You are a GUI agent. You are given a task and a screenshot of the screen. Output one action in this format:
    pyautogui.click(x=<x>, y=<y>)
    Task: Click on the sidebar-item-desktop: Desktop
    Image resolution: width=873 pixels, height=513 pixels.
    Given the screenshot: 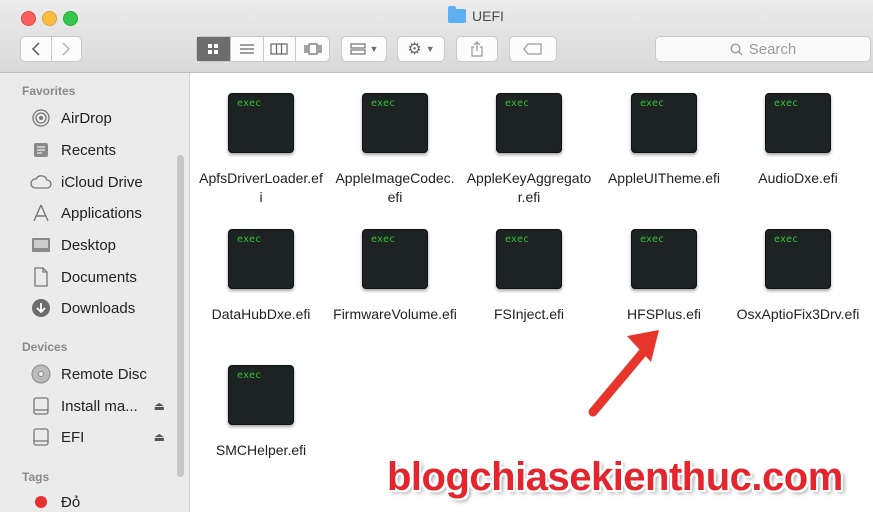 What is the action you would take?
    pyautogui.click(x=102, y=245)
    